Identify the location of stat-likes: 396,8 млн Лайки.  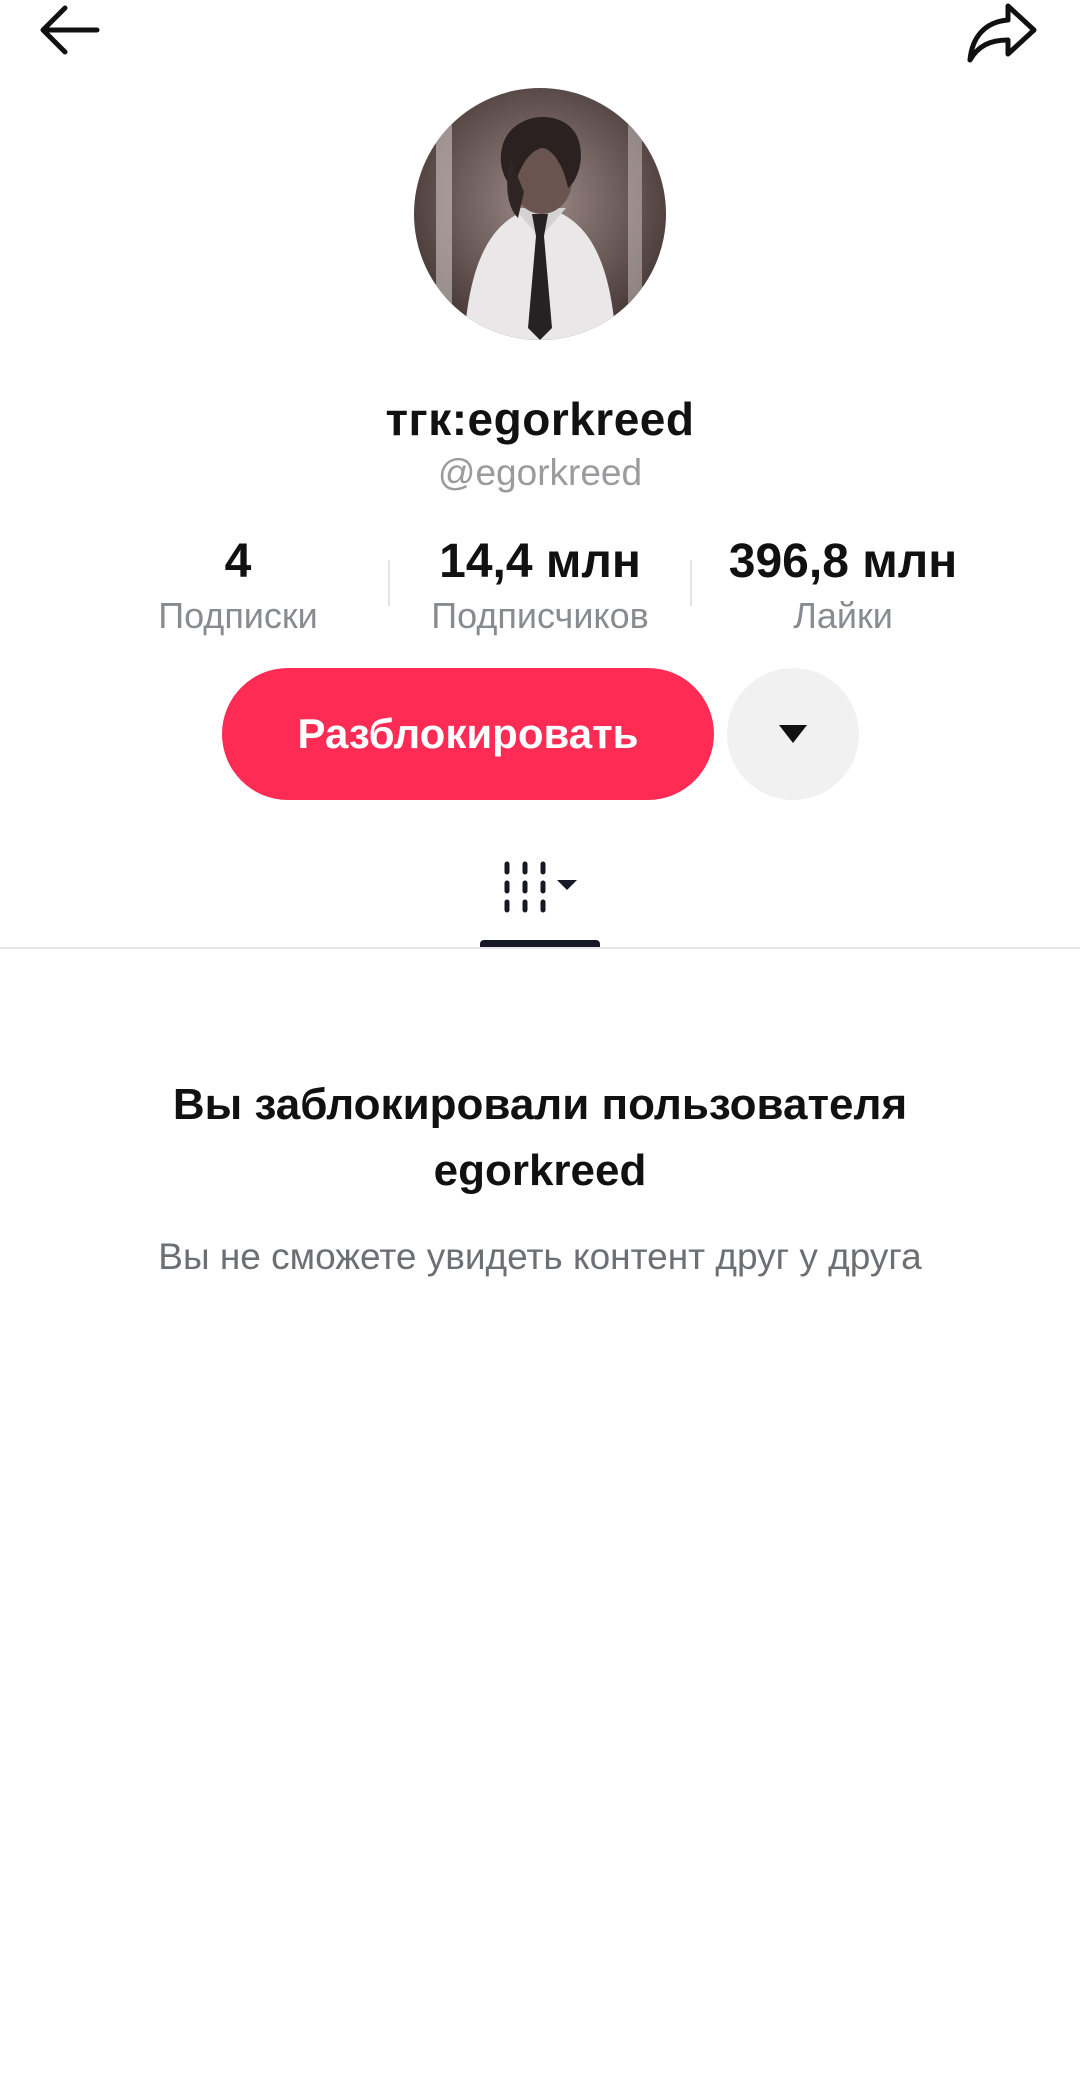
(843, 584).